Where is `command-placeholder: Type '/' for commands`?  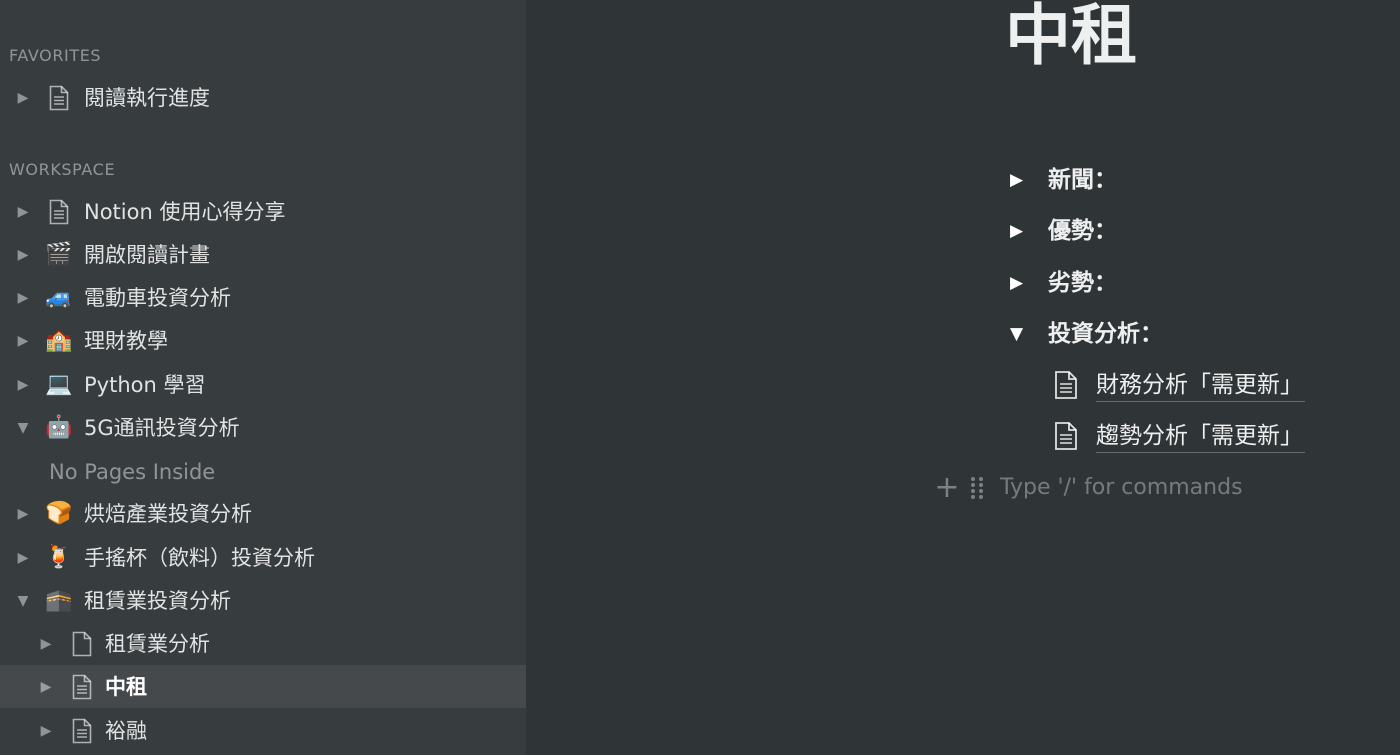
command-placeholder: Type '/' for commands is located at coordinates (1121, 488).